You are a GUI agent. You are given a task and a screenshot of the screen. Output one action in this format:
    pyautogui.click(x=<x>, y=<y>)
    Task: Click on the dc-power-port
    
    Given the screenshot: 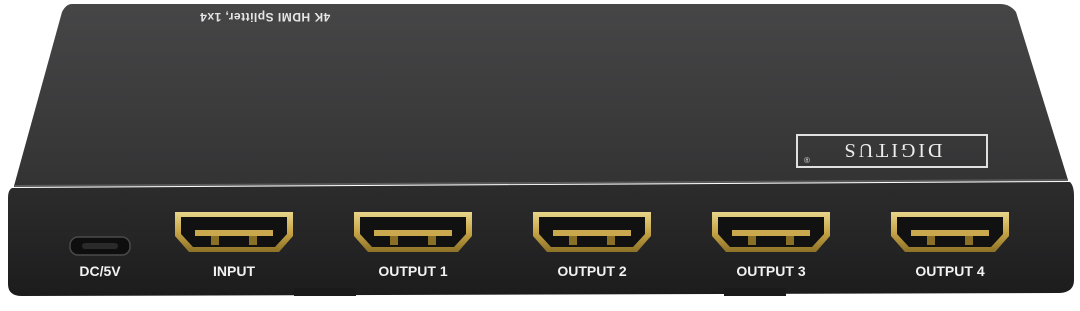 What is the action you would take?
    pyautogui.click(x=100, y=246)
    